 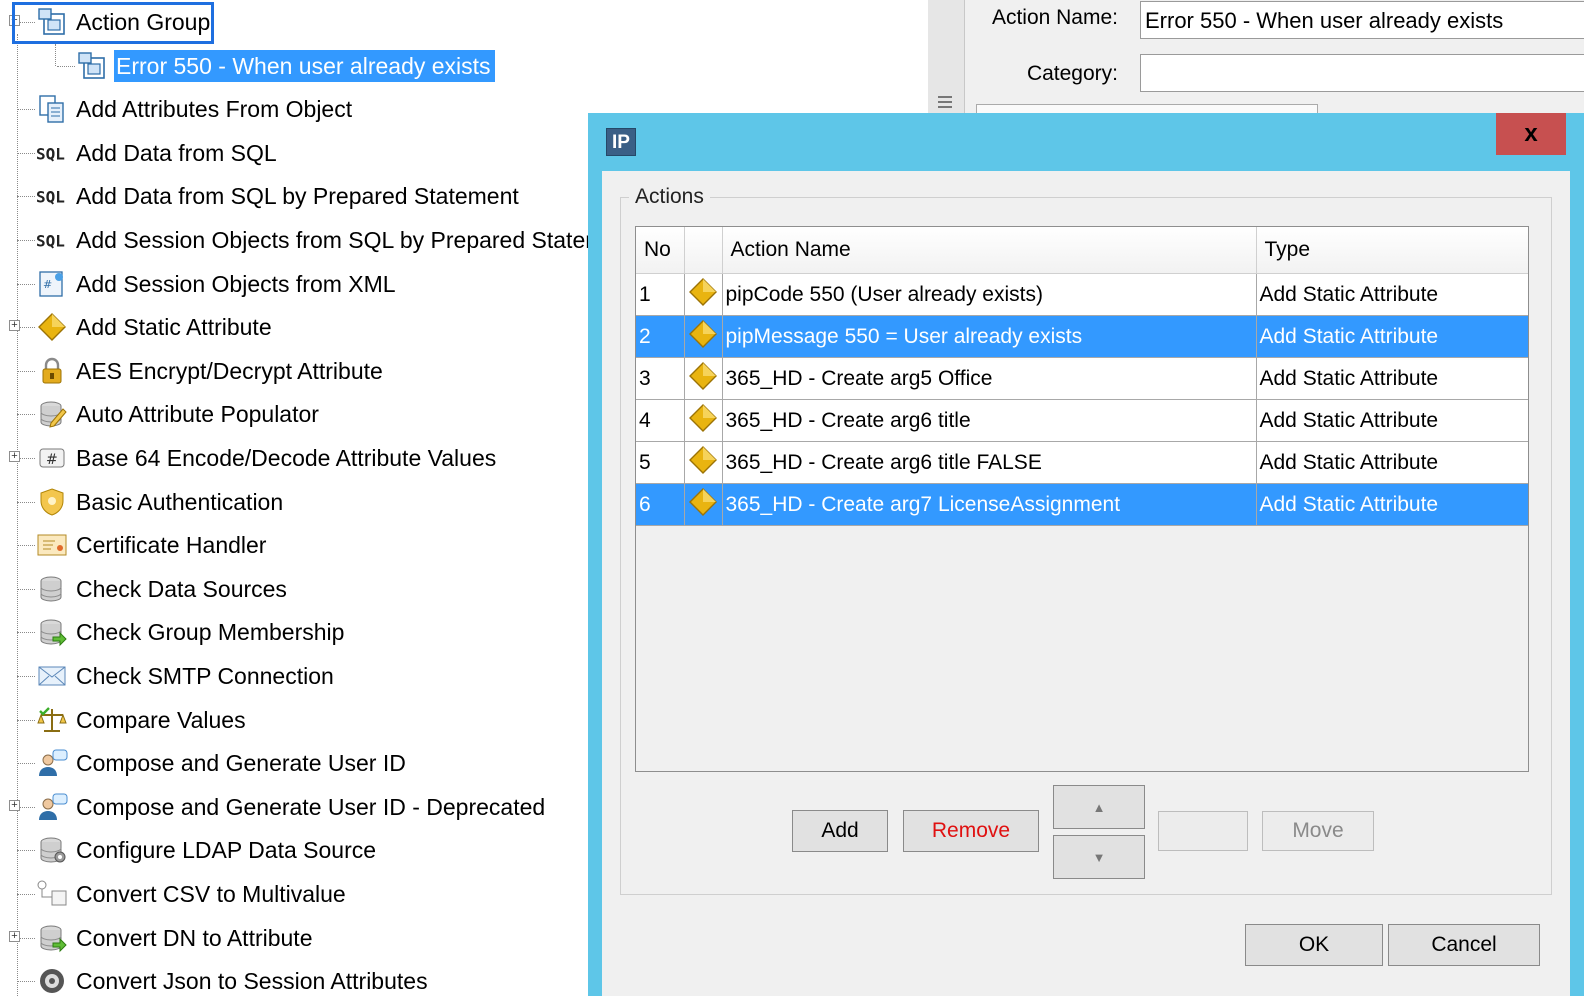 What do you see at coordinates (1362, 73) in the screenshot?
I see `category-field` at bounding box center [1362, 73].